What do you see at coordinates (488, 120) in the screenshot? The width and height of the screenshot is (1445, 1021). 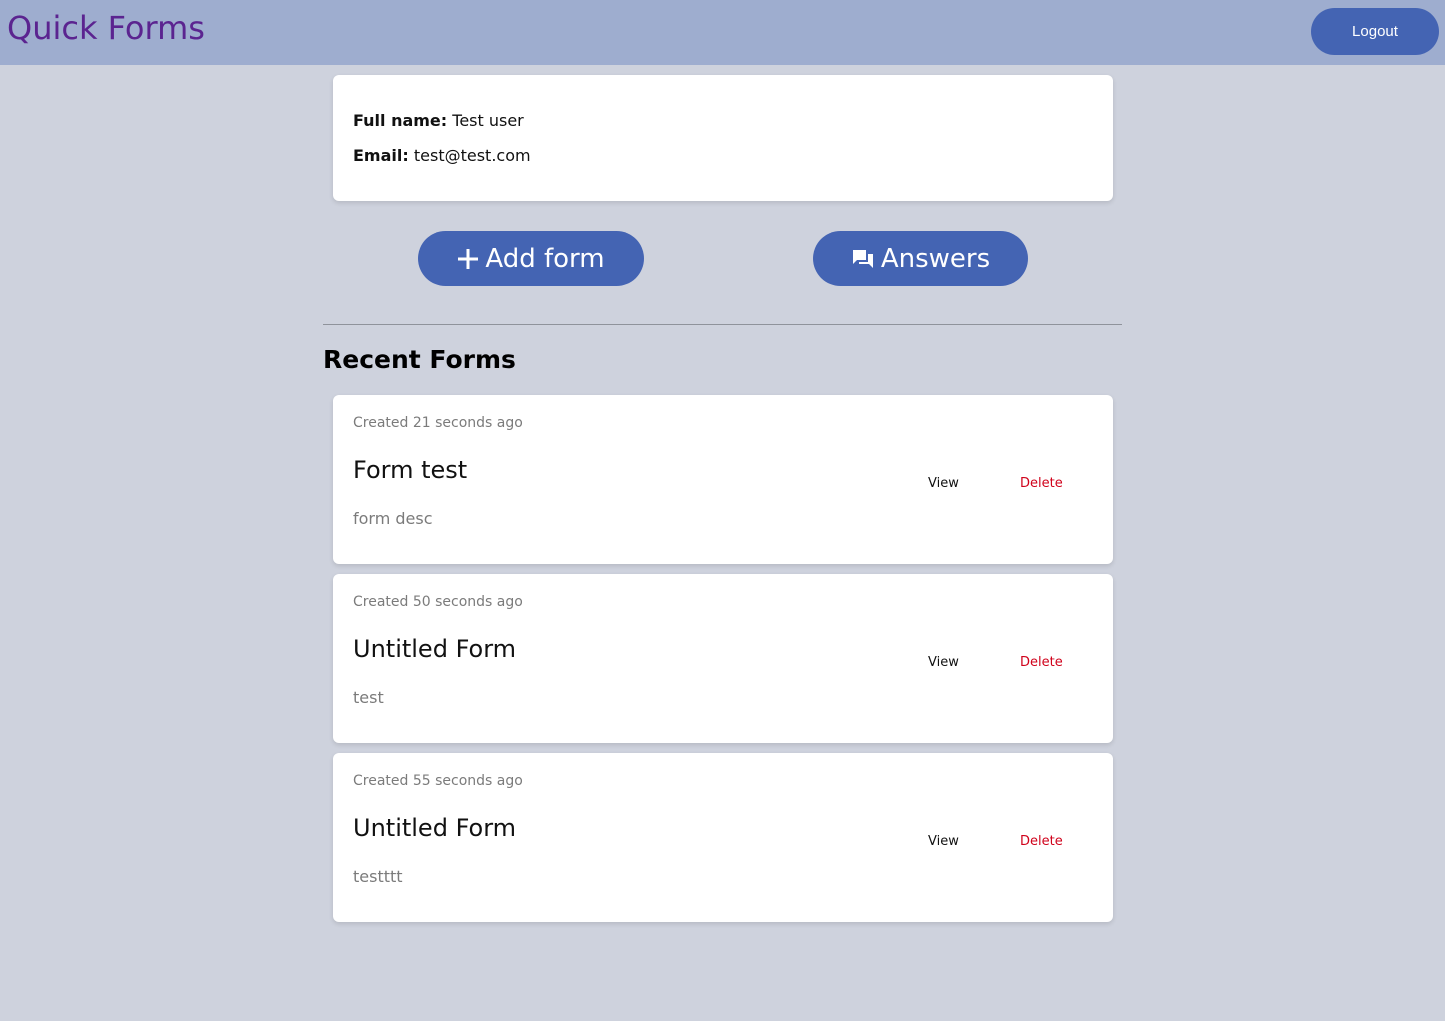 I see `full-name-value: Test user` at bounding box center [488, 120].